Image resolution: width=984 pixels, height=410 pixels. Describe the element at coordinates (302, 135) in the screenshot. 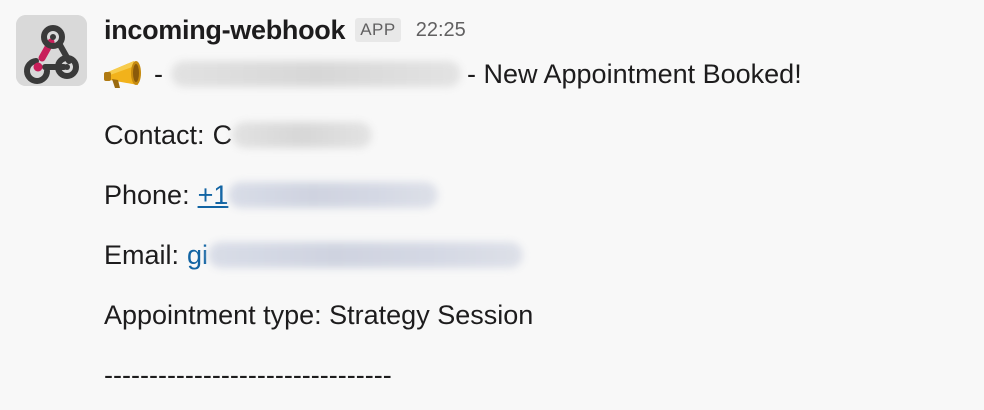

I see `redacted-contact` at that location.